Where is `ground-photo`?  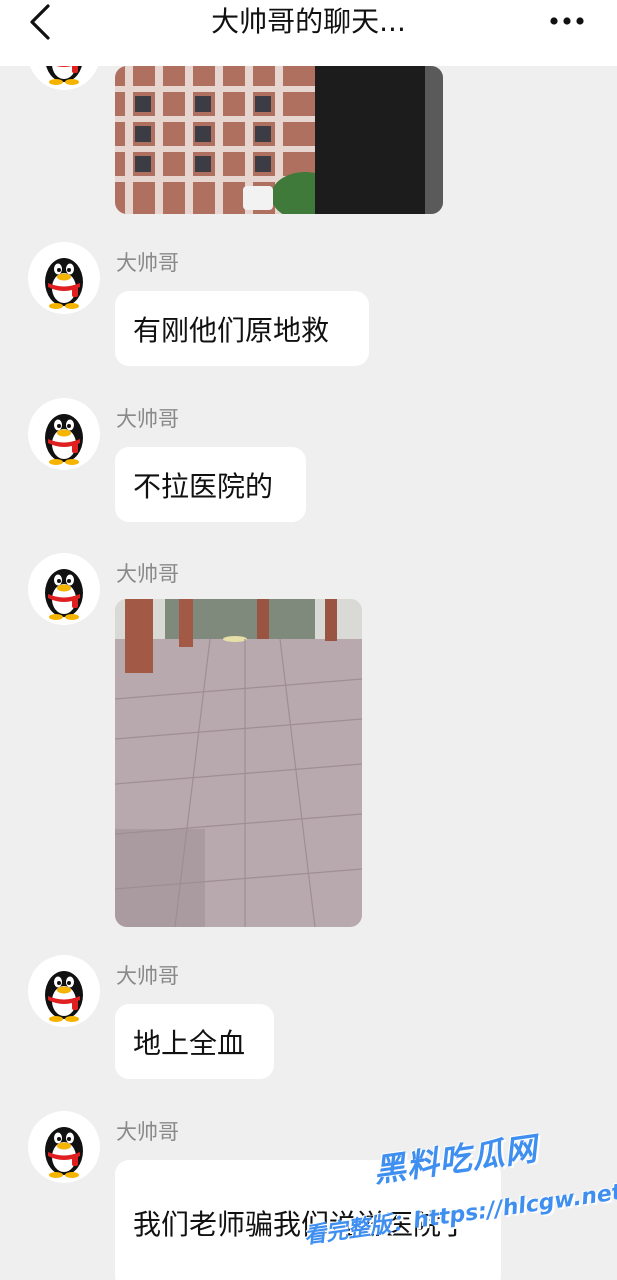
ground-photo is located at coordinates (238, 763).